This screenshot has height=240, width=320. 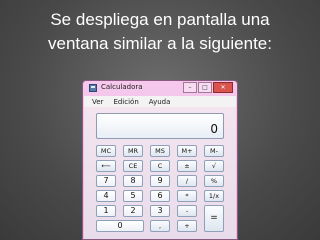 I want to click on digit-8-button: 8, so click(x=133, y=181).